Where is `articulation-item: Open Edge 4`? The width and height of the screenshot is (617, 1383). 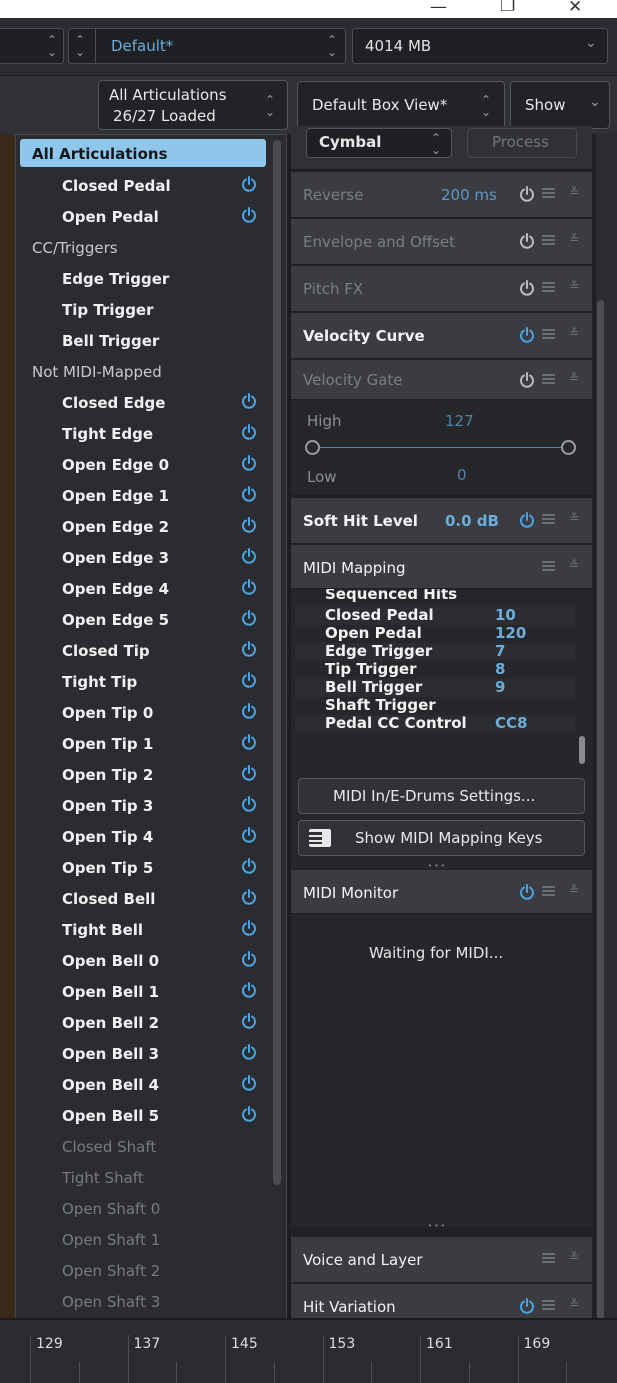
articulation-item: Open Edge 4 is located at coordinates (141, 588).